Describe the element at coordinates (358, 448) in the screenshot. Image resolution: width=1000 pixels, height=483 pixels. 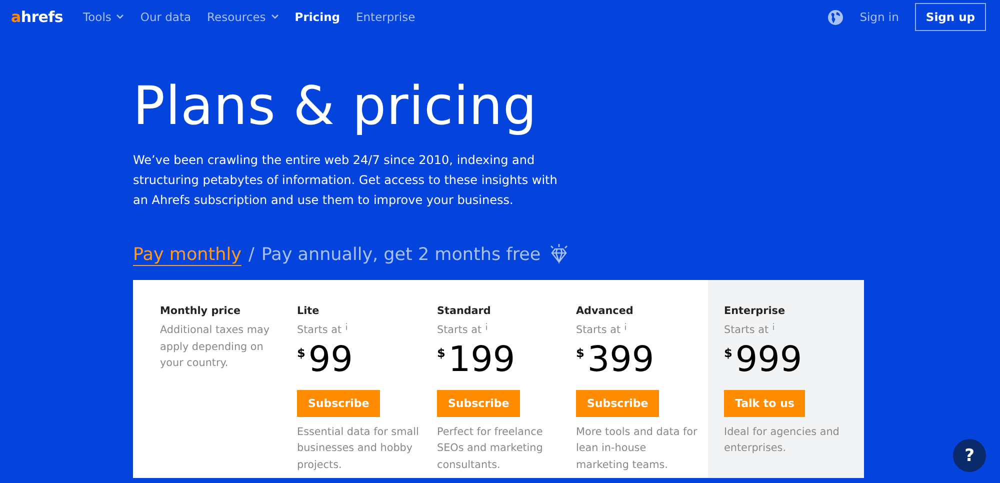
I see `plan-description: Essential data for small businesses and hobby projects.` at that location.